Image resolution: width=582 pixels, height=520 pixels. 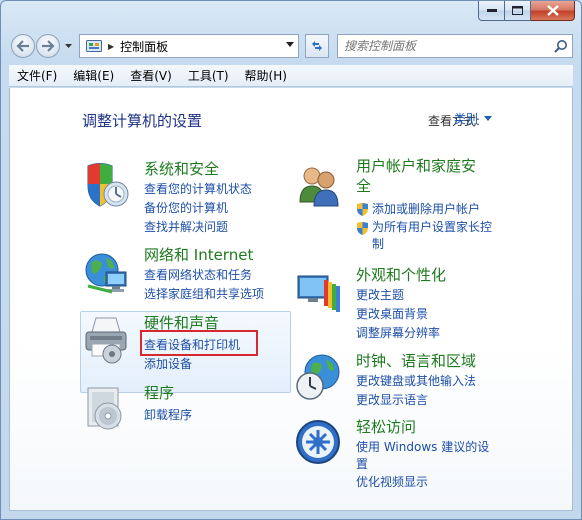 I want to click on menu-tools: 工具(T), so click(x=208, y=76).